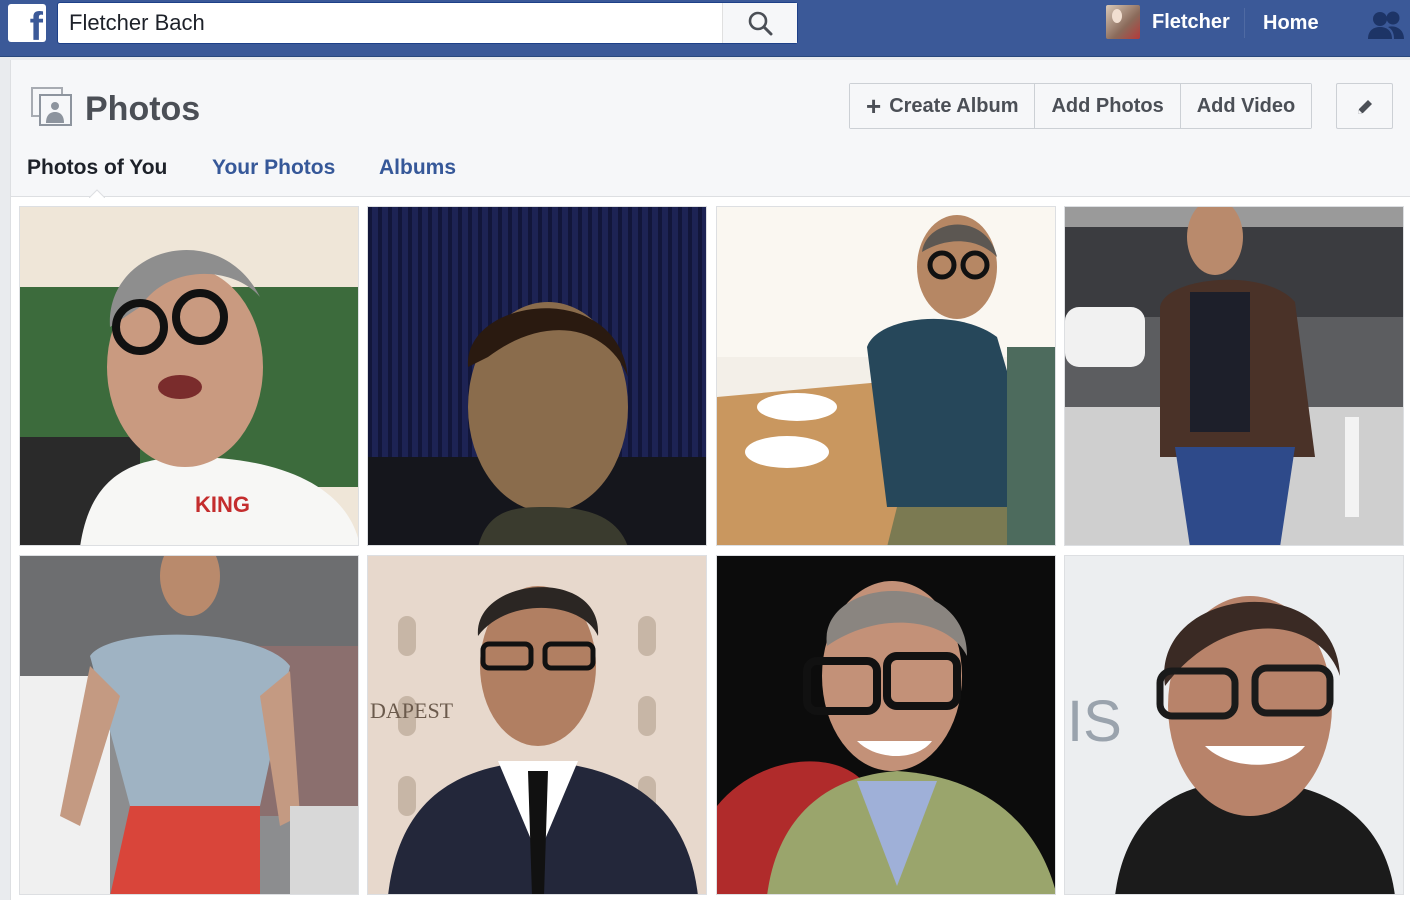 The height and width of the screenshot is (900, 1410). I want to click on search-box, so click(427, 23).